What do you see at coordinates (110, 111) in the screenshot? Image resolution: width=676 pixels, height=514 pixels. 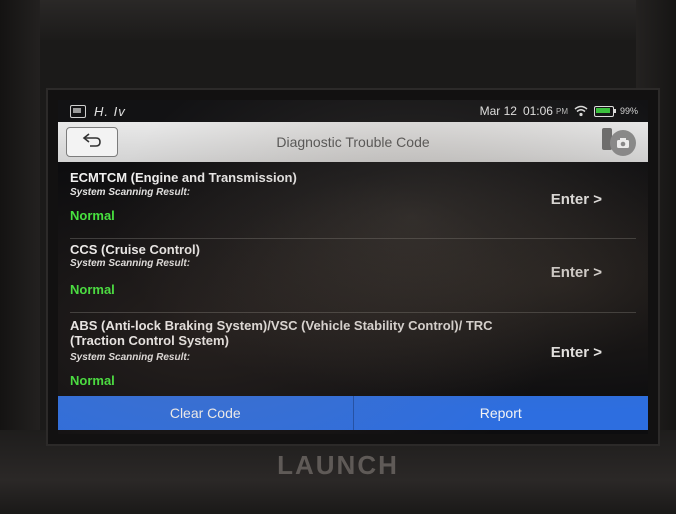 I see `status-handwriting-label: H. Iv` at bounding box center [110, 111].